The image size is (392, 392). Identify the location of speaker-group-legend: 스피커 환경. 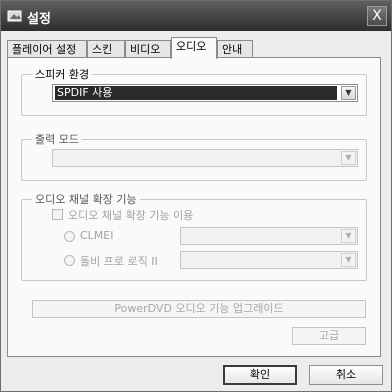
(62, 74).